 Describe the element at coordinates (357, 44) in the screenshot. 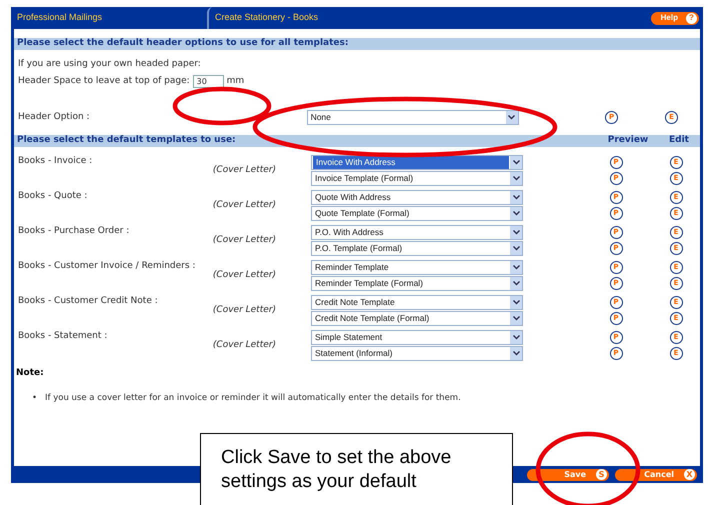

I see `section-heading: Please select the default header options to use for all templates:` at that location.